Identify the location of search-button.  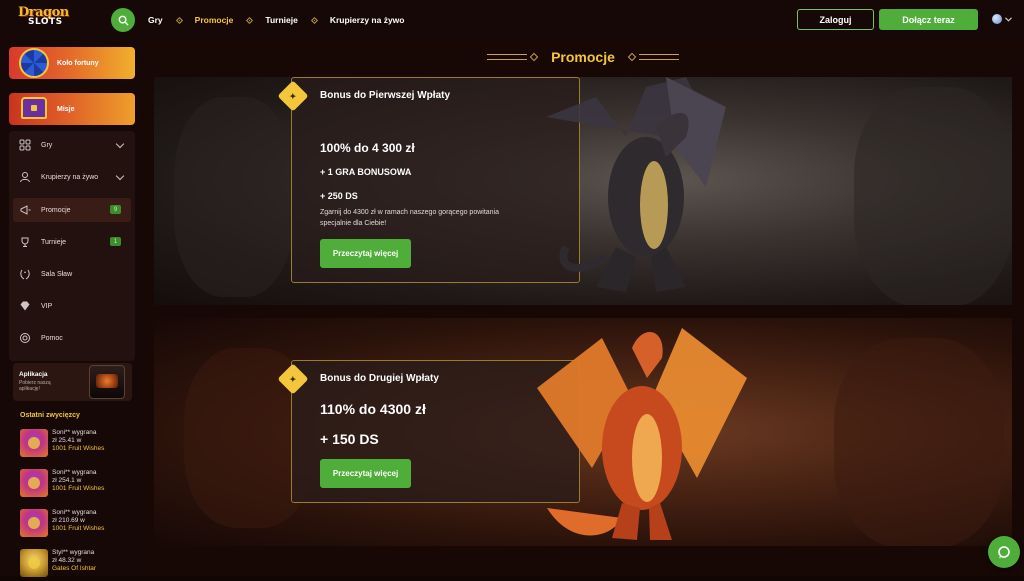
(123, 20).